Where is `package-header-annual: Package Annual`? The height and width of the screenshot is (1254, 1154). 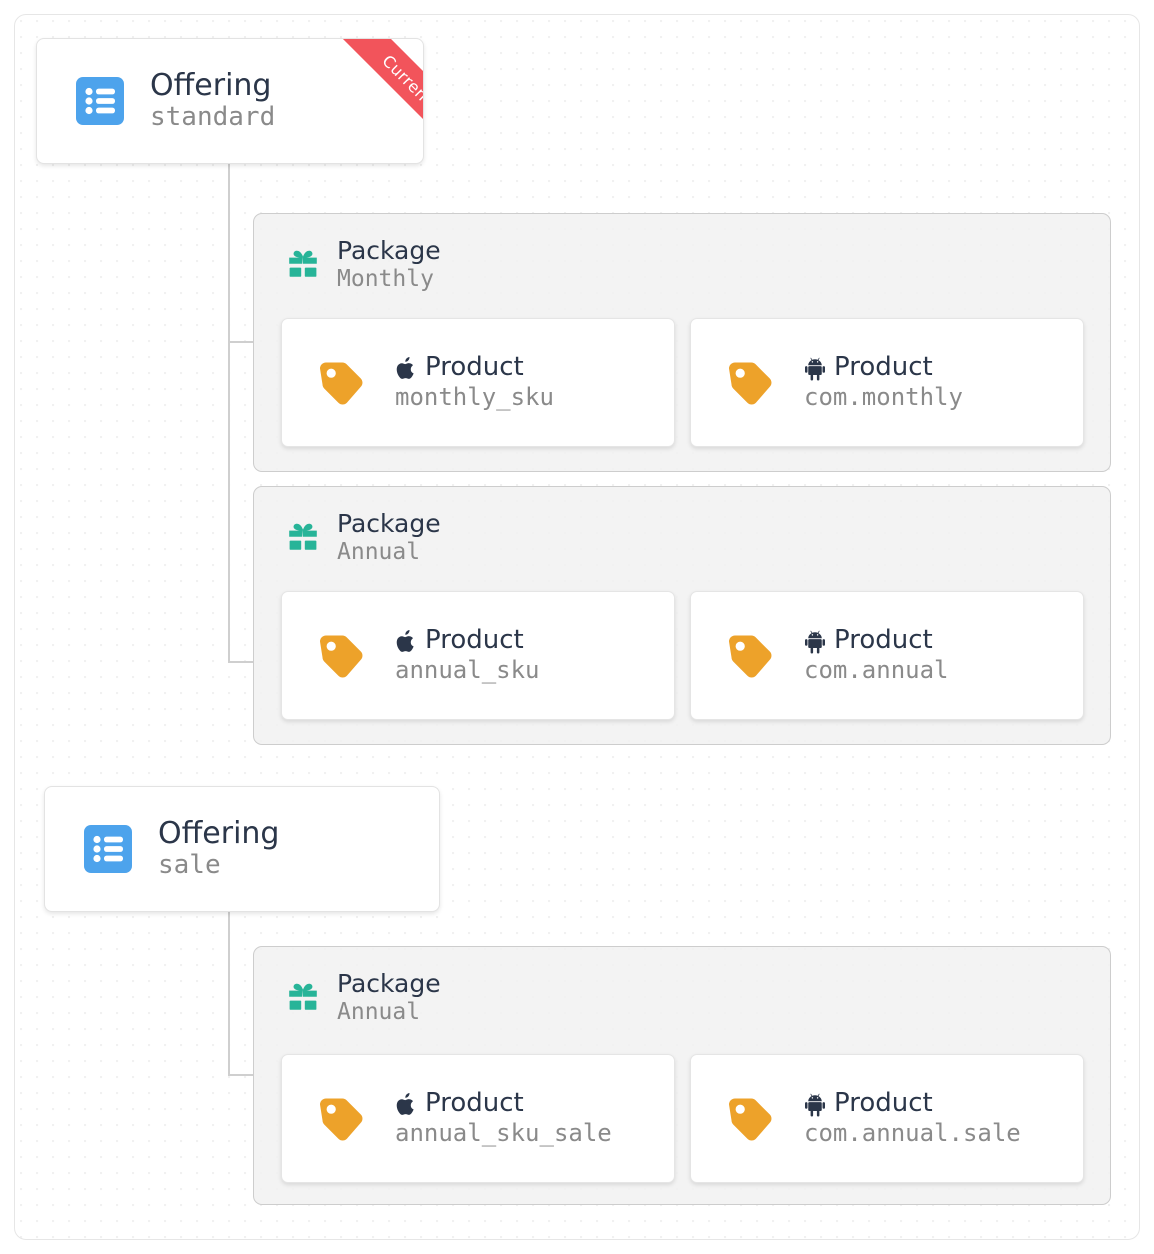 package-header-annual: Package Annual is located at coordinates (682, 526).